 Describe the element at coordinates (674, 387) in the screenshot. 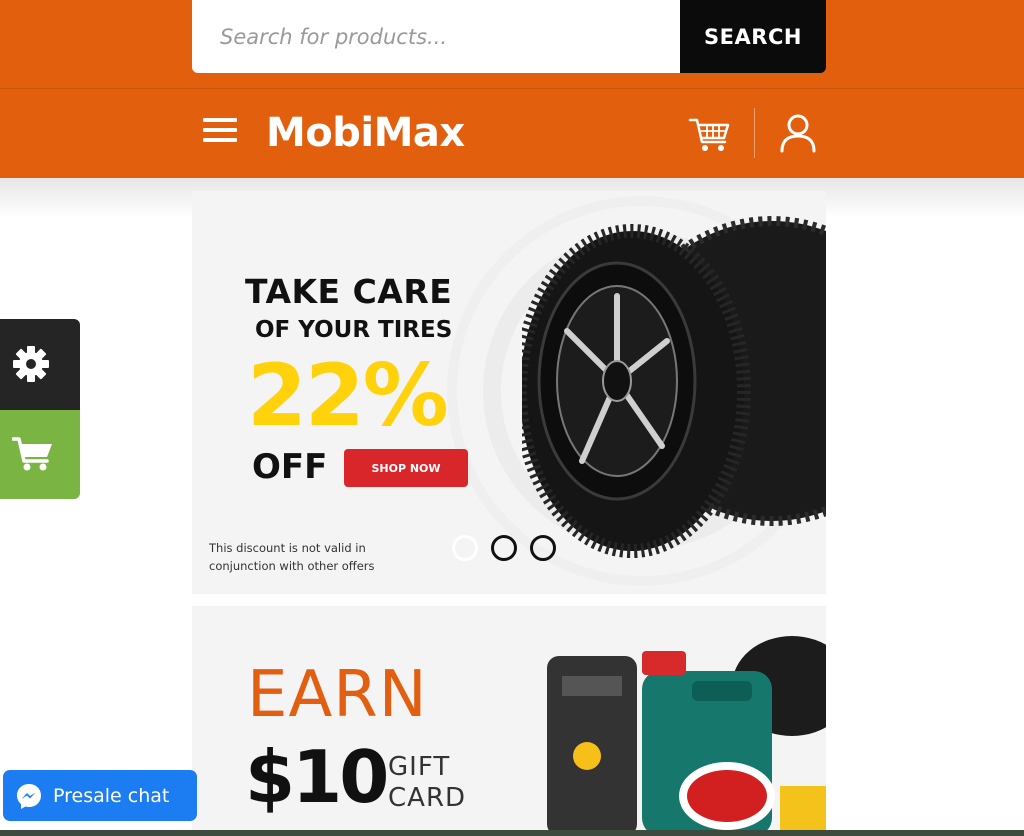

I see `tires-image` at that location.